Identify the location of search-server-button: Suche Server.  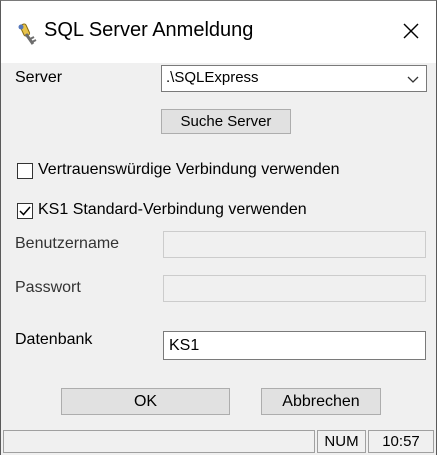
(226, 121).